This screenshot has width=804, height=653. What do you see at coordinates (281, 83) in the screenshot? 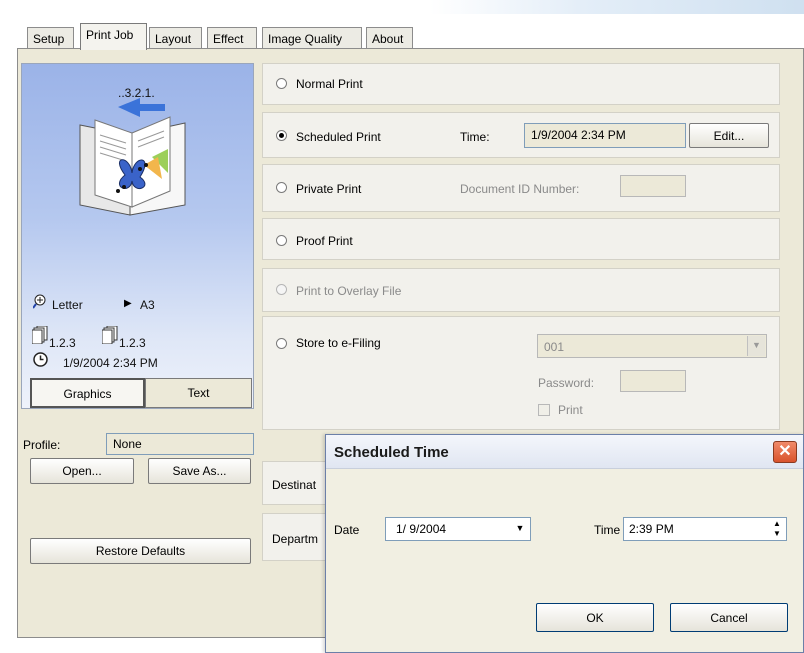
I see `normal-print-radio` at bounding box center [281, 83].